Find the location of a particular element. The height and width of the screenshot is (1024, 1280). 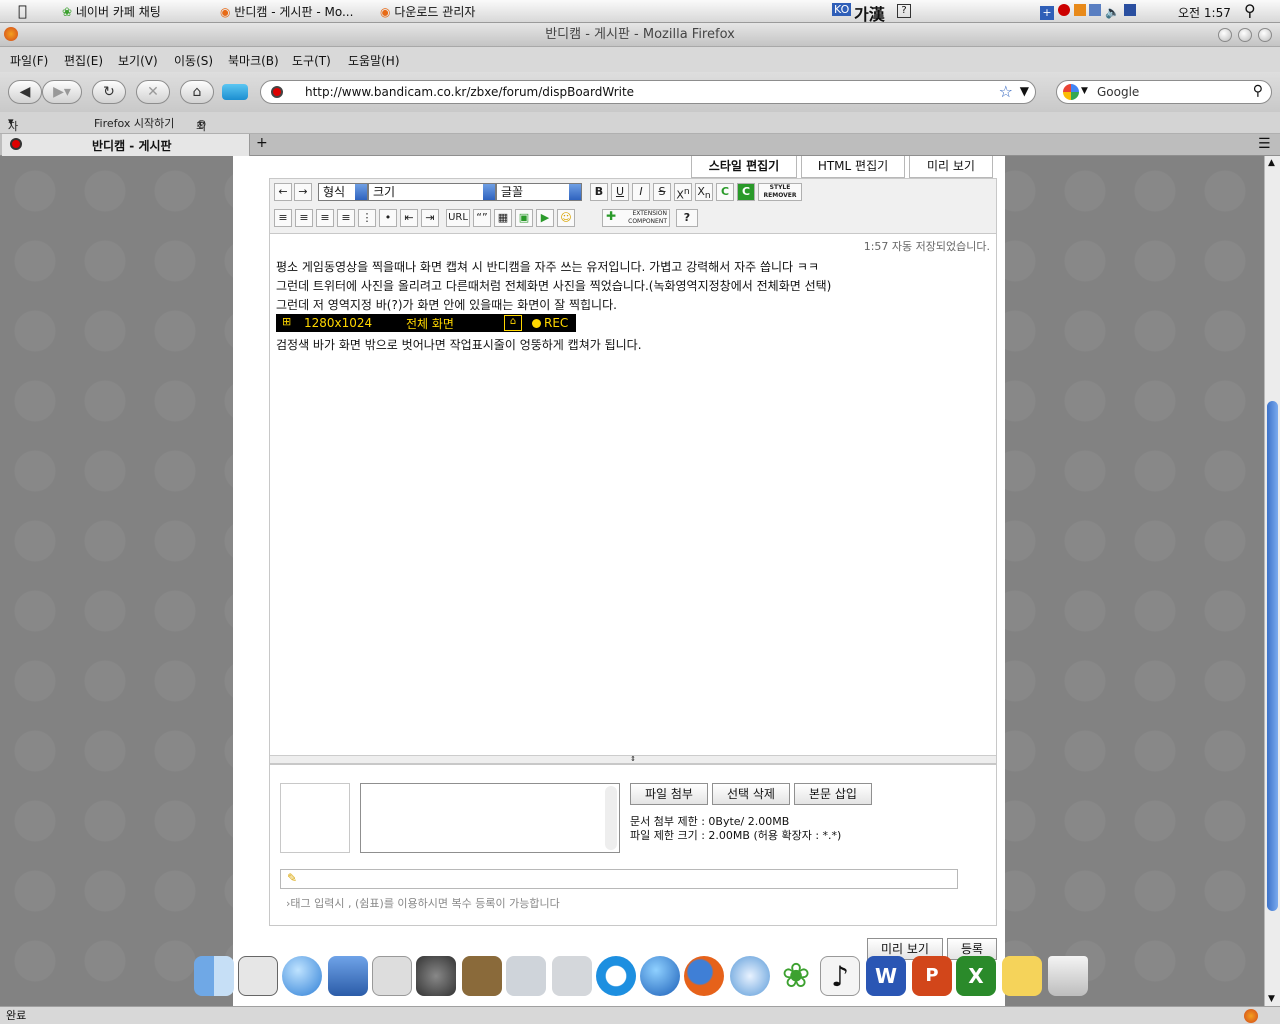

tab-style-editor: 스타일 편집기 is located at coordinates (744, 167).